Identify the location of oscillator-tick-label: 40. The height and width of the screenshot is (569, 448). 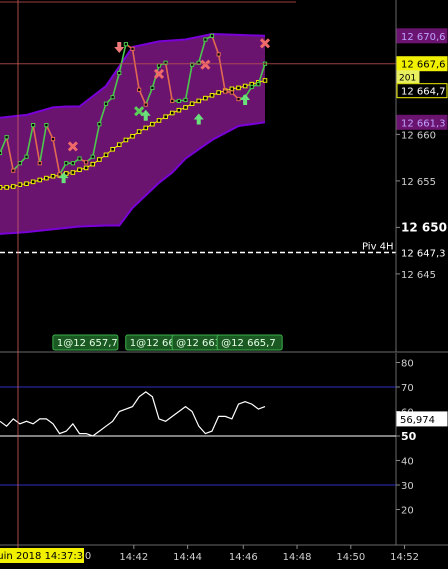
(407, 462).